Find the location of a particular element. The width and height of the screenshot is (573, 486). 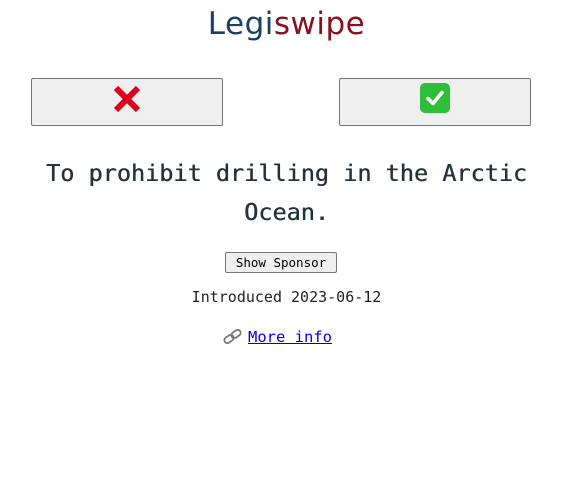

logo-part-legi: Legi is located at coordinates (240, 24).